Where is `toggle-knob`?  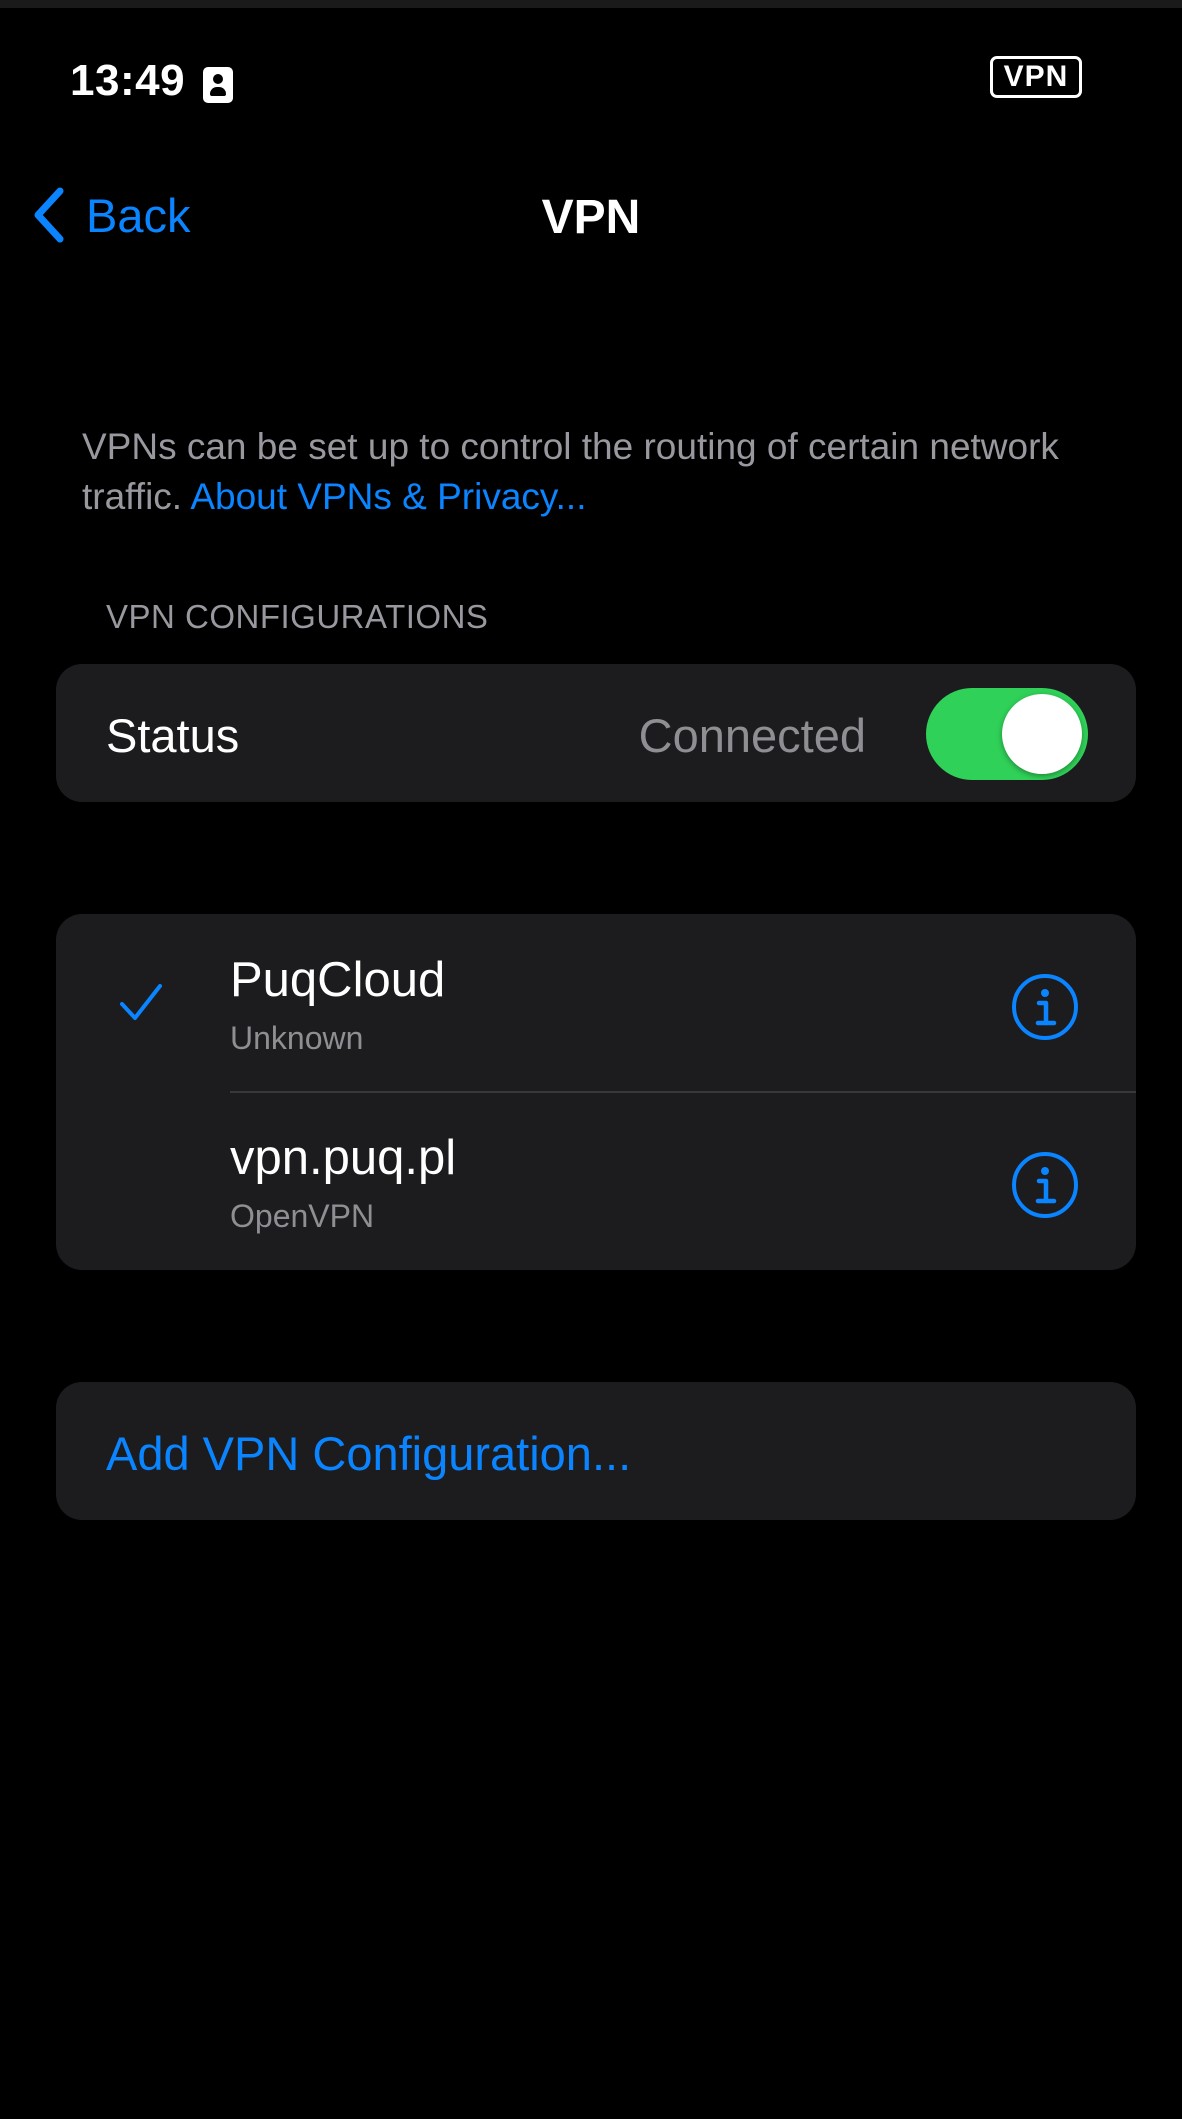
toggle-knob is located at coordinates (1042, 734).